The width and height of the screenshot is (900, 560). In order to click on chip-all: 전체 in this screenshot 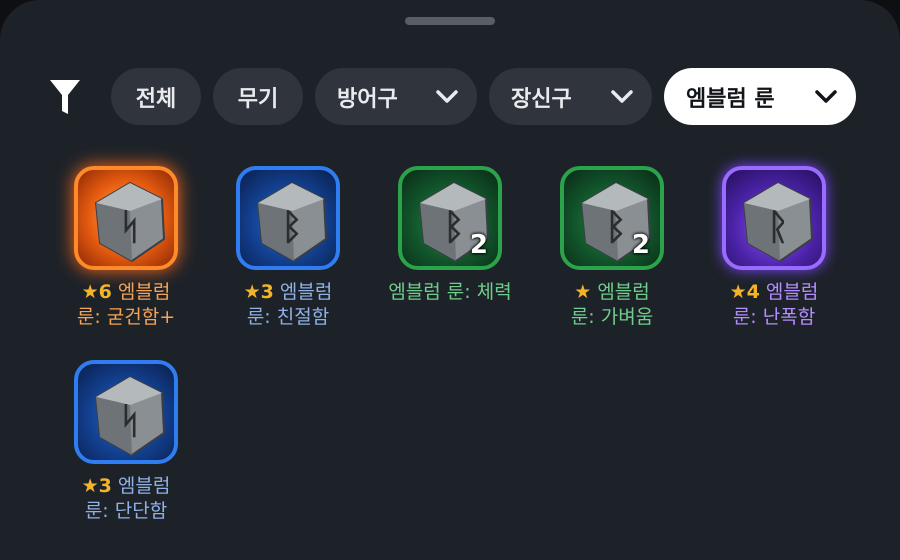, I will do `click(156, 96)`.